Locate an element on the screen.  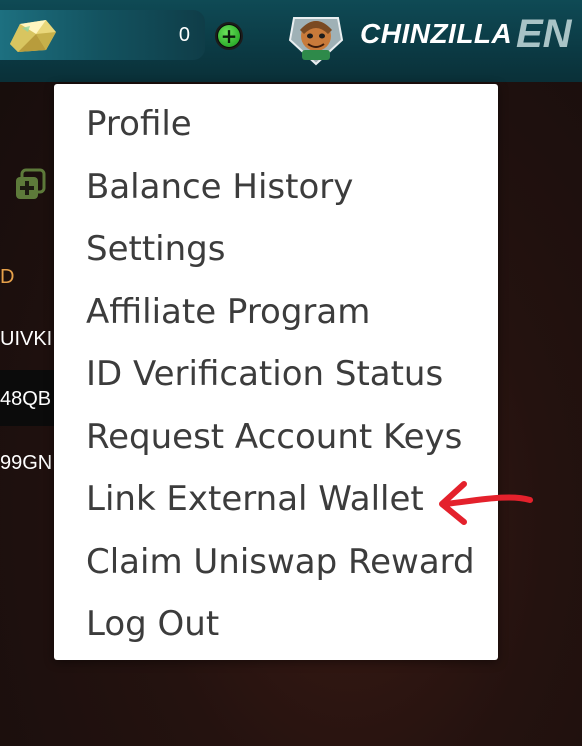
balance-display: 0 is located at coordinates (102, 35).